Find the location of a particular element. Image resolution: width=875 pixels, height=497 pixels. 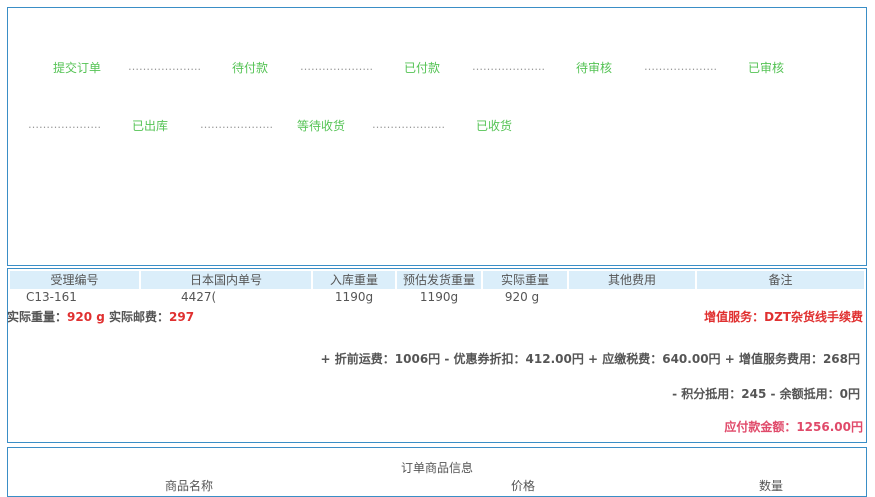

goods-info-panel: 订单商品信息 商品名称 价格 数量 is located at coordinates (437, 472).